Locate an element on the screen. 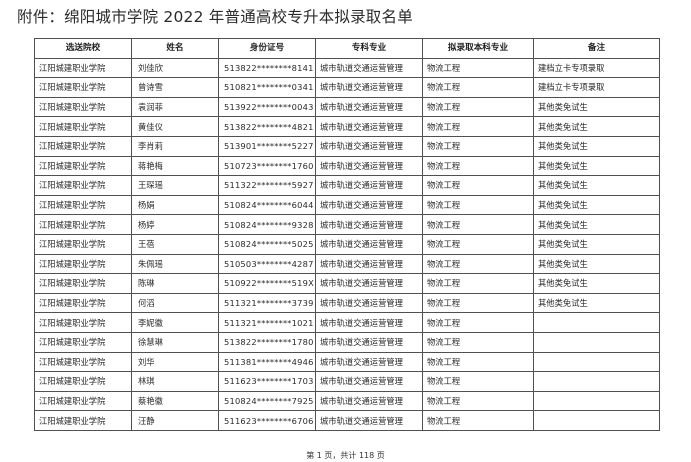 The image size is (691, 462). cell-name: 王蓓 is located at coordinates (175, 244).